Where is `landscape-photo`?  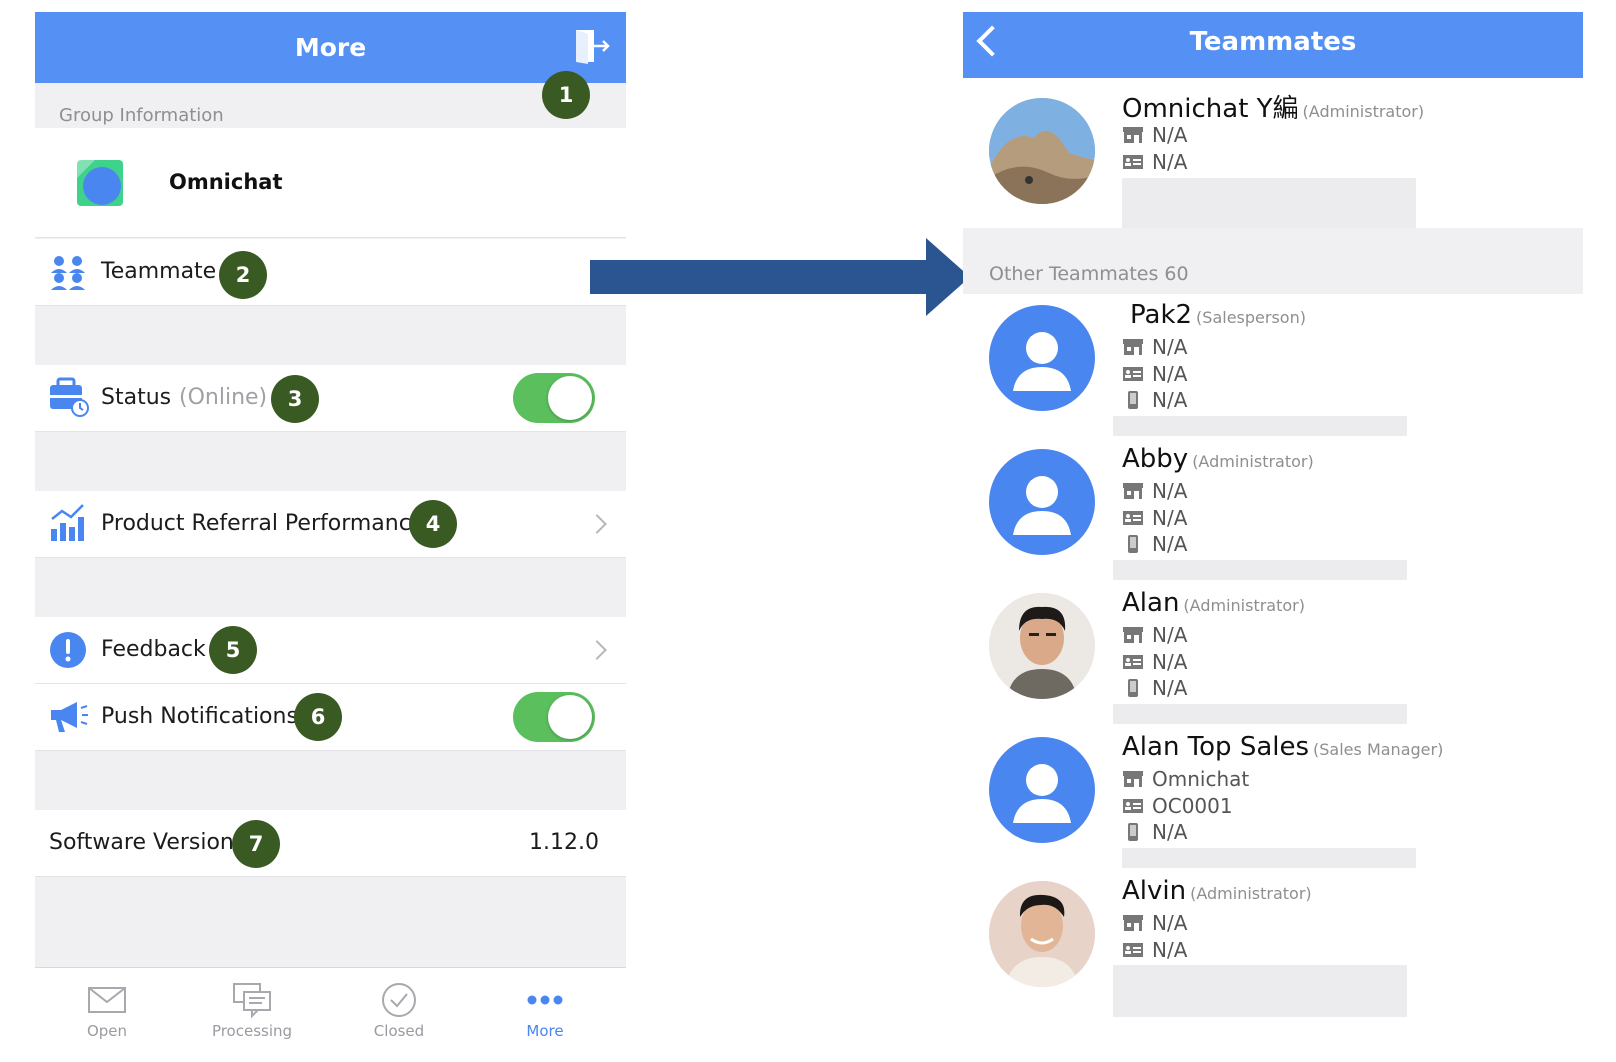 landscape-photo is located at coordinates (1042, 151).